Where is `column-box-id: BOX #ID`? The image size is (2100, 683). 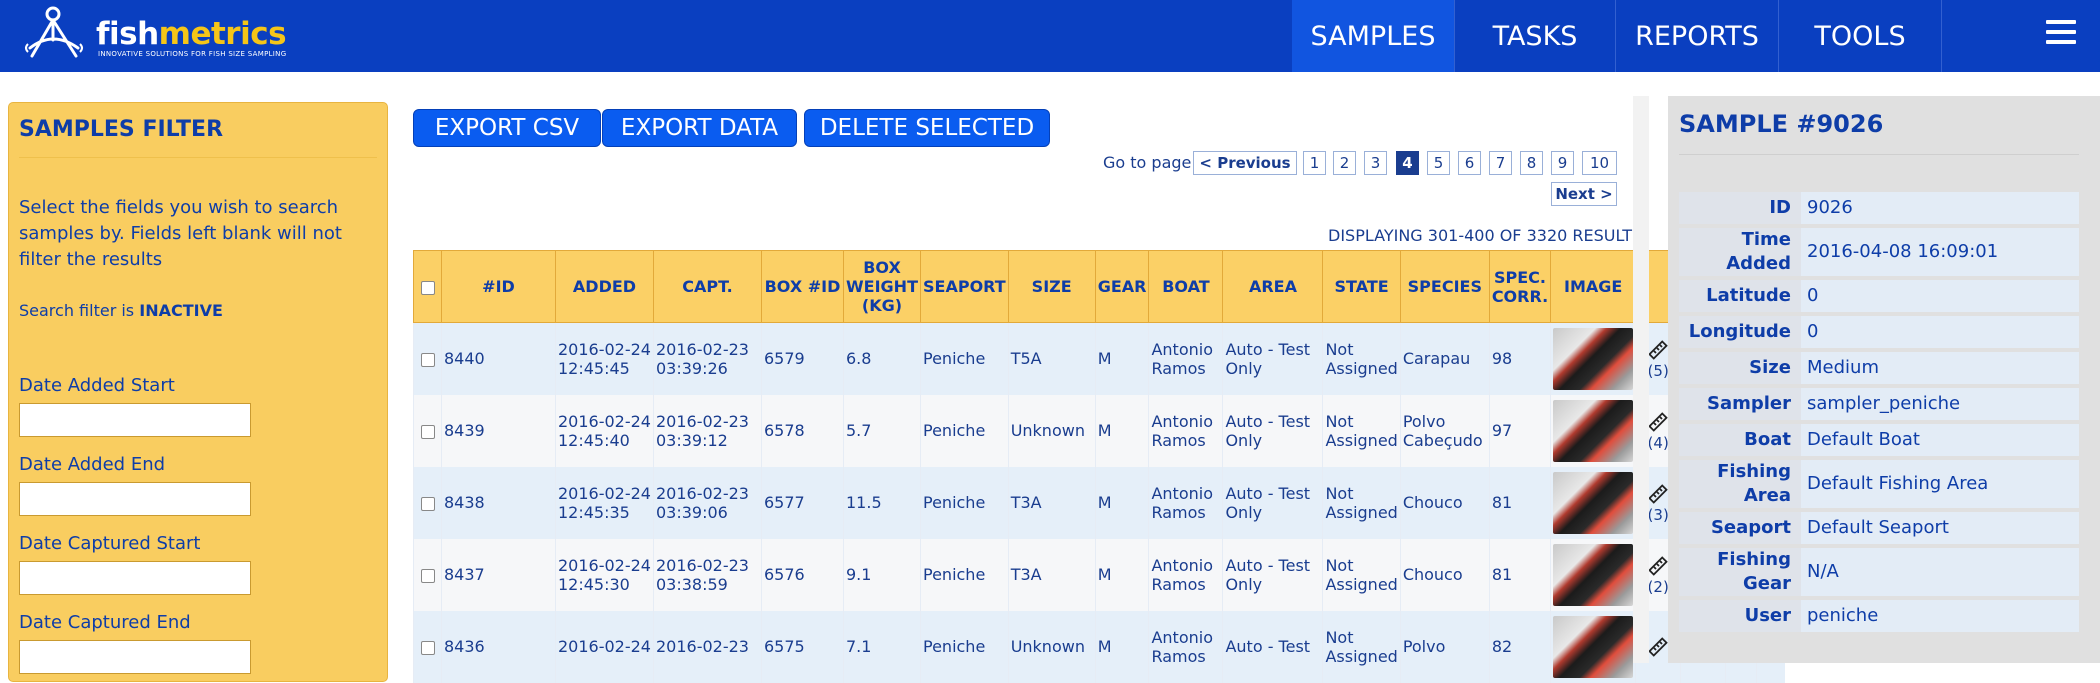 column-box-id: BOX #ID is located at coordinates (802, 286).